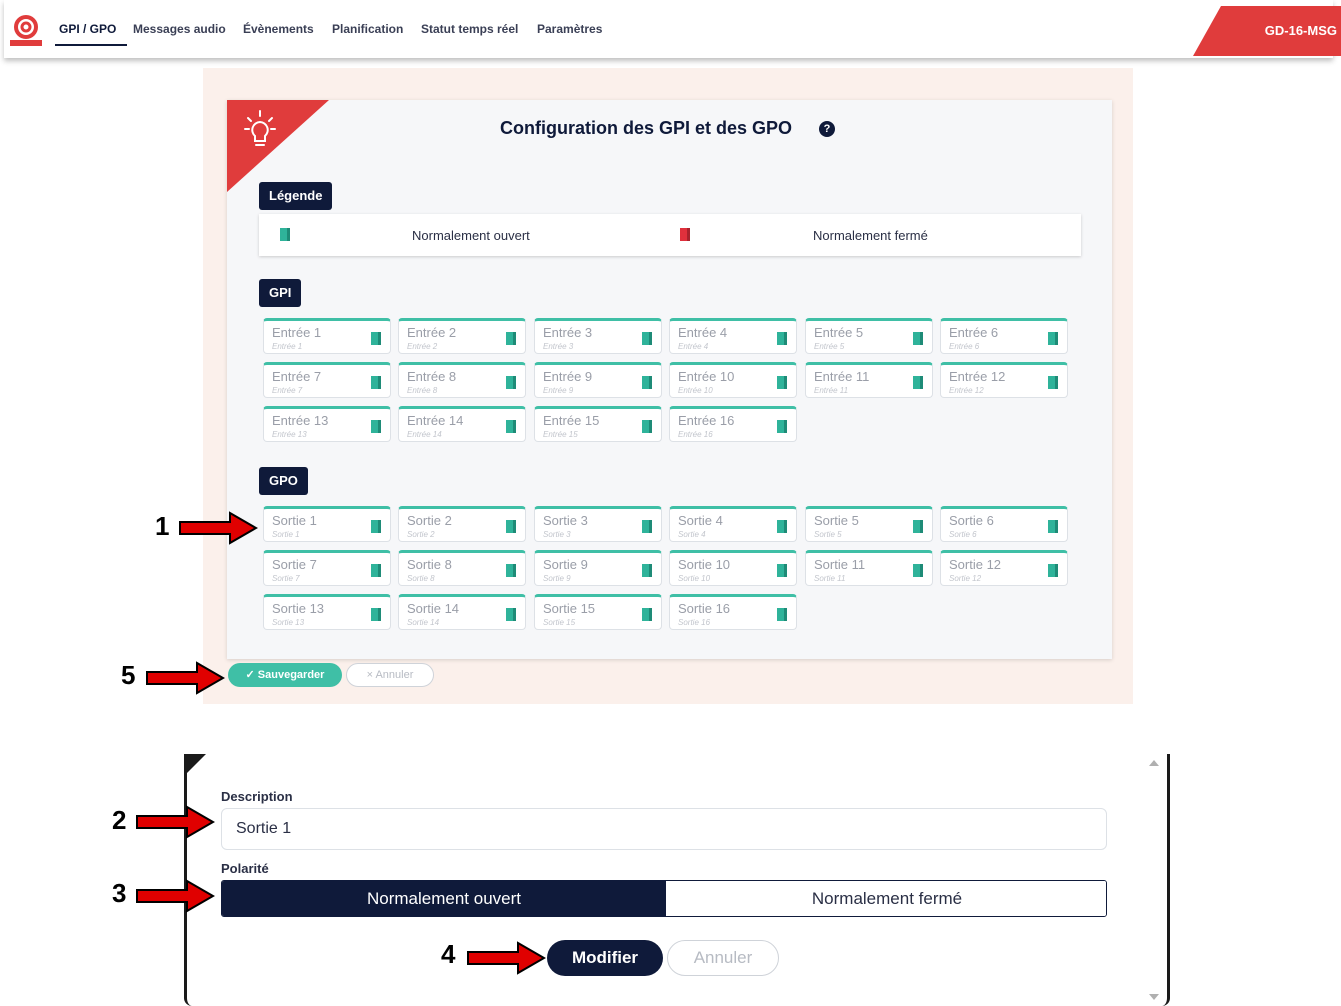  I want to click on gpo-tile-description: Sortie 3, so click(557, 534).